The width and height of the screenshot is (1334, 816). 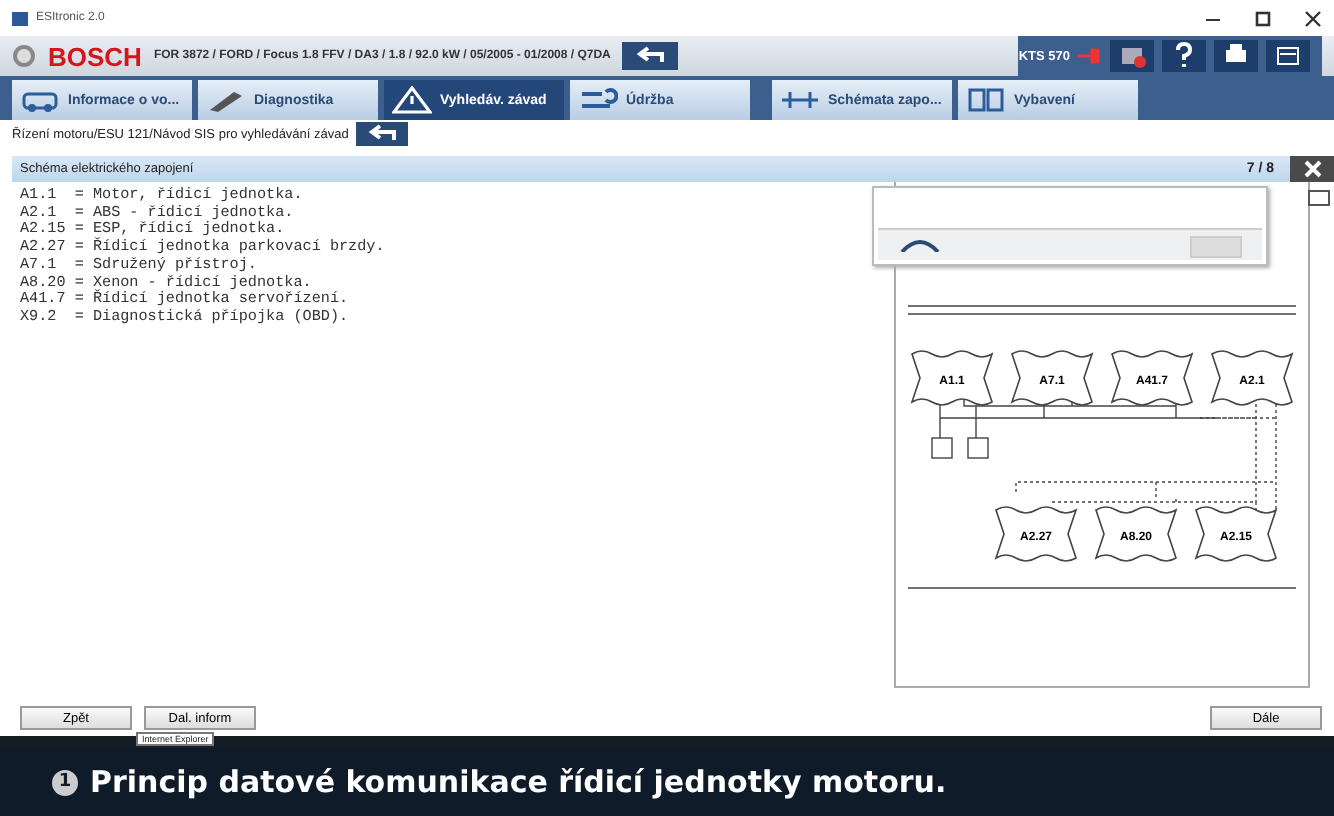 I want to click on logo-icon, so click(x=24, y=56).